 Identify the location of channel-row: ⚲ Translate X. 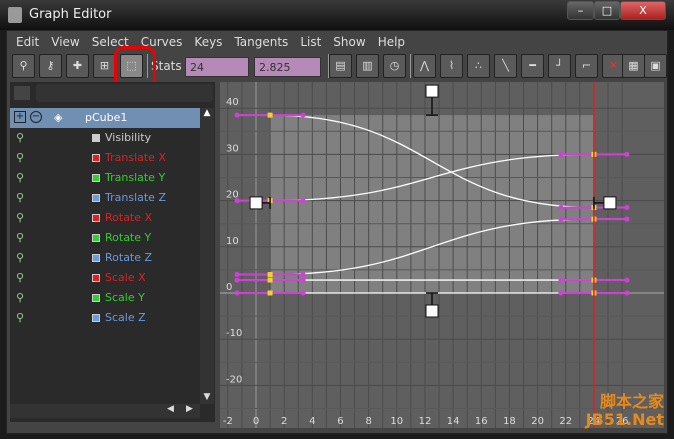
(105, 158).